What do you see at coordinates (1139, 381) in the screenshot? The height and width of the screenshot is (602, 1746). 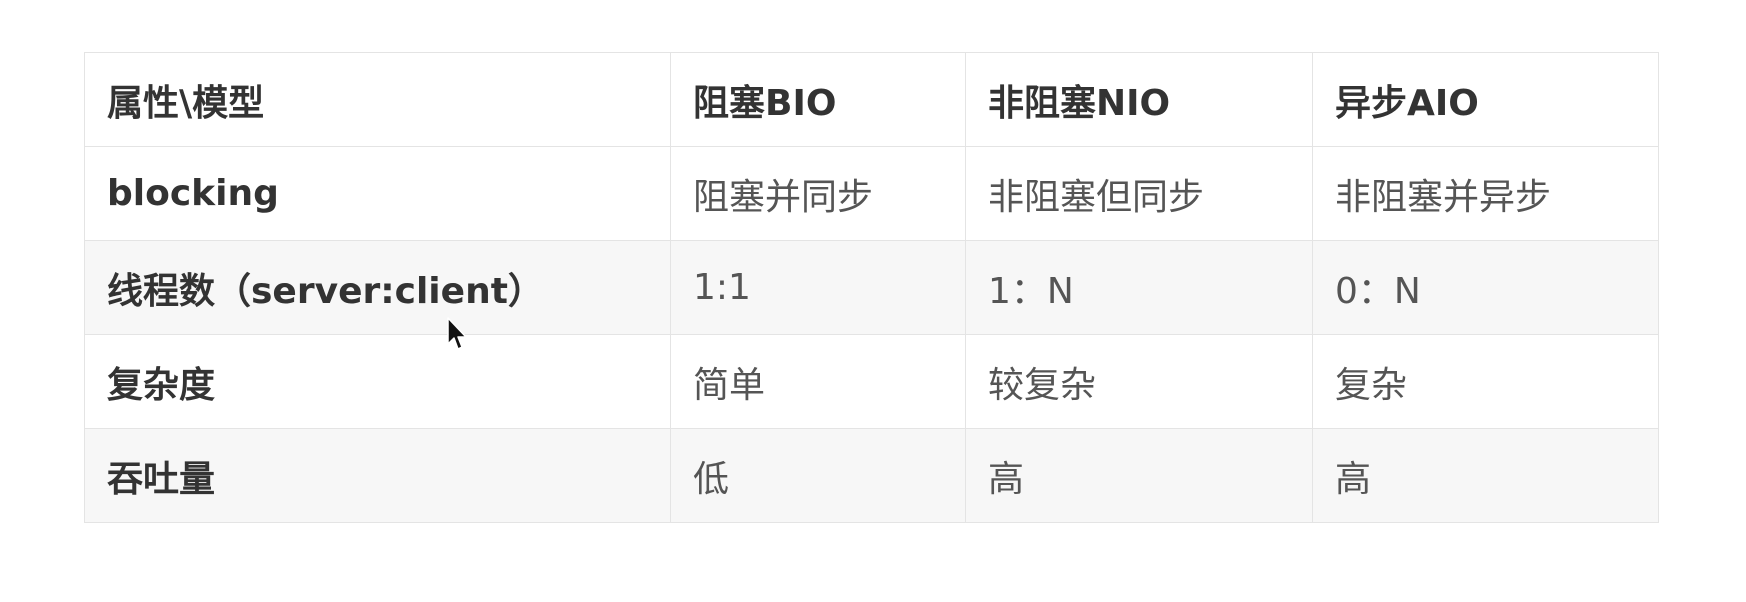 I see `cell-complexity-nio: 较复杂` at bounding box center [1139, 381].